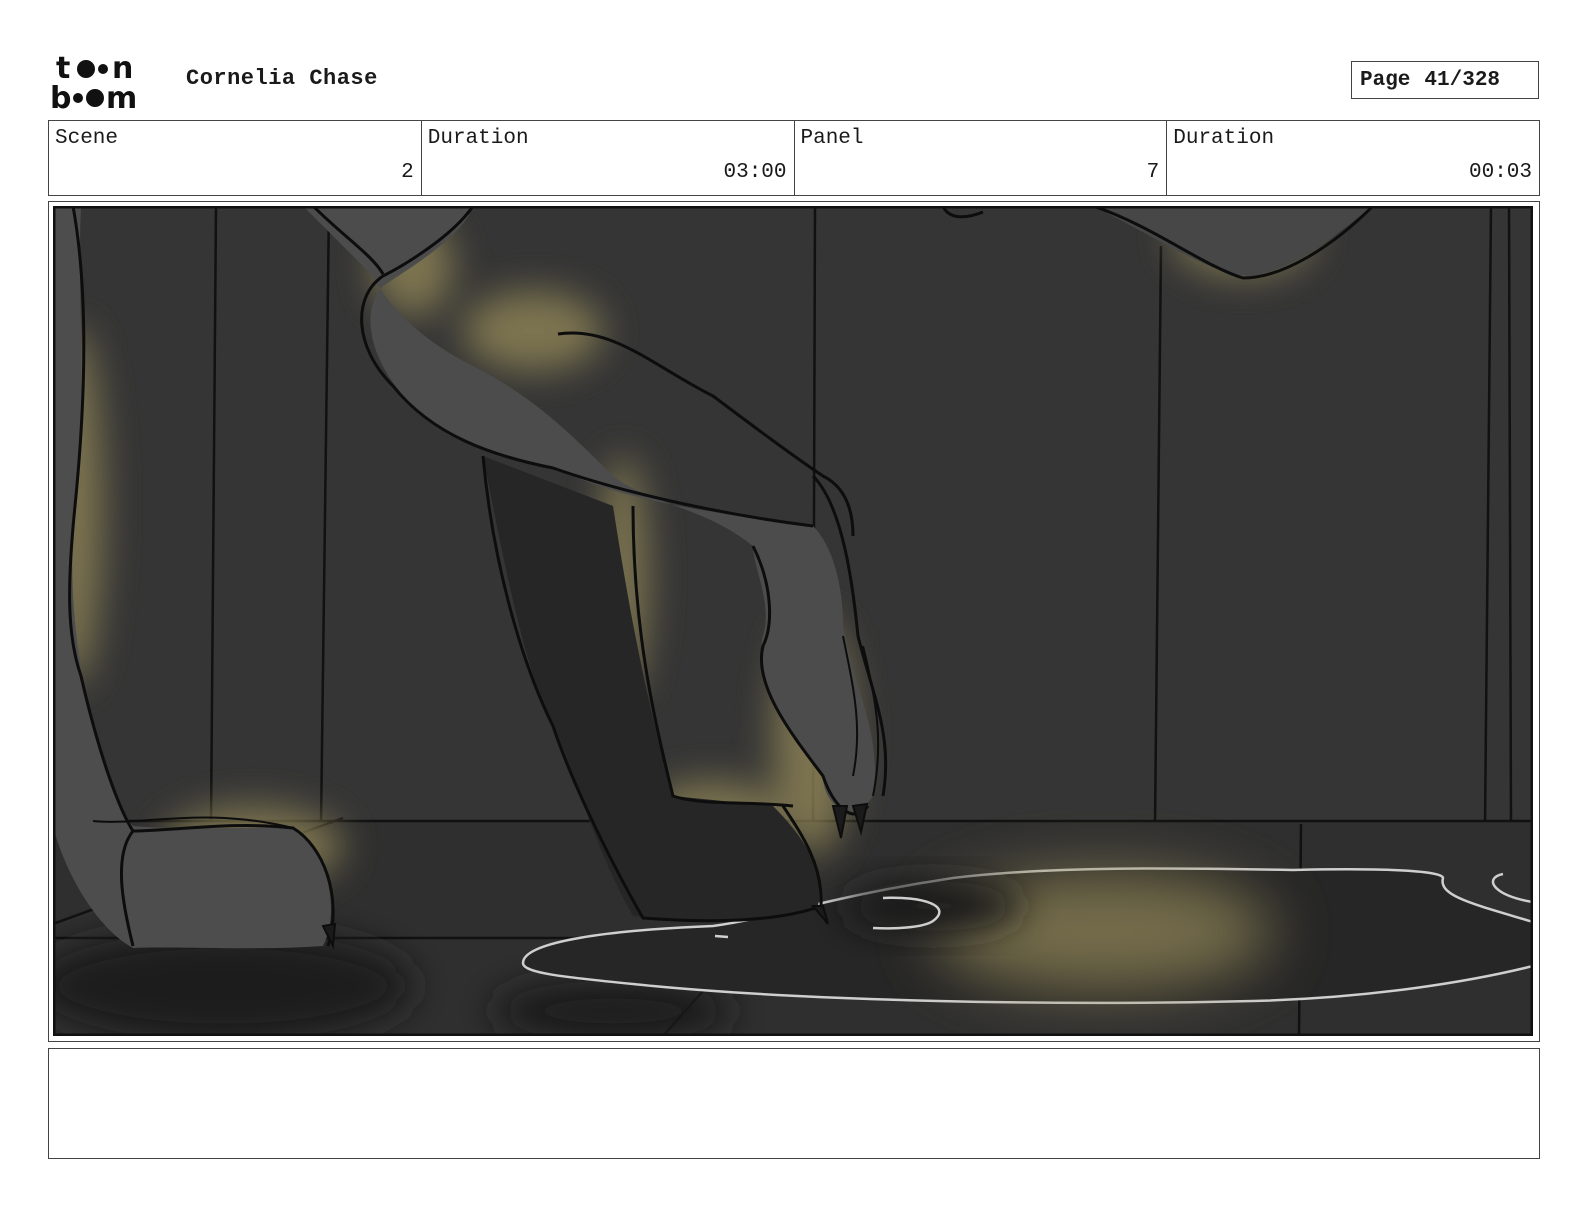  What do you see at coordinates (755, 172) in the screenshot?
I see `scene-duration-value: 03:00` at bounding box center [755, 172].